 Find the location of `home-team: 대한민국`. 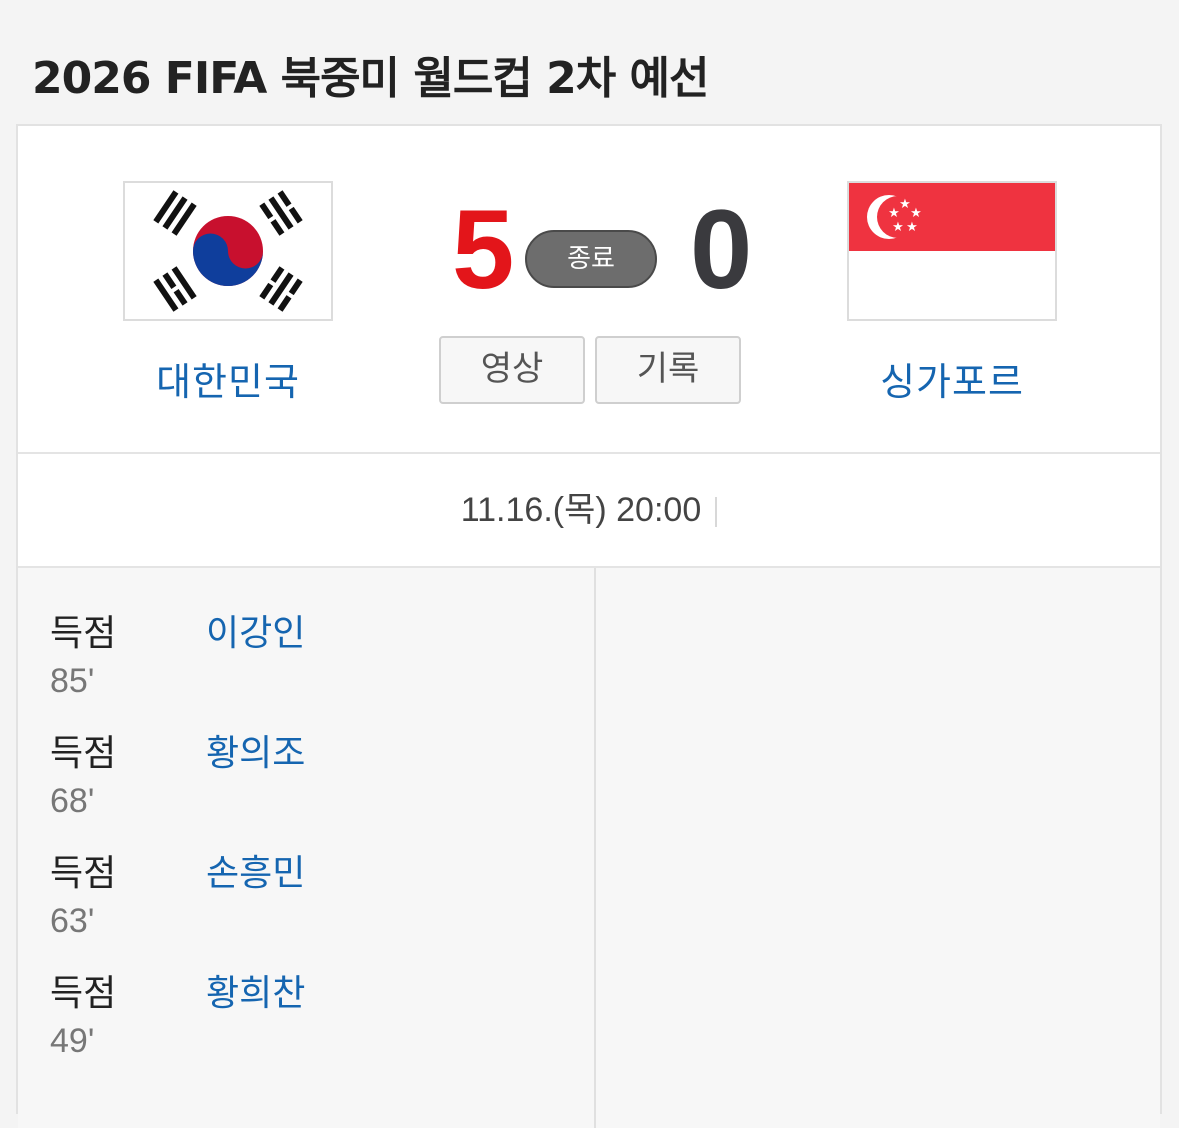

home-team: 대한민국 is located at coordinates (228, 293).